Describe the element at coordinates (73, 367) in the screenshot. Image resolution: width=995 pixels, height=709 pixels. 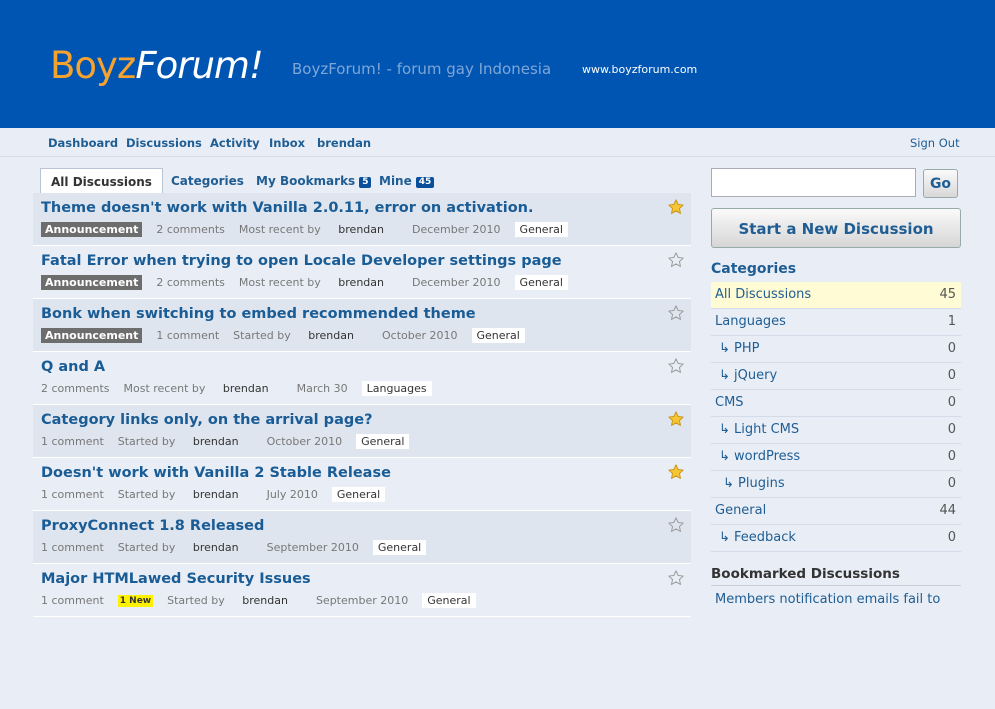
I see `discussion-title: Q and A` at that location.